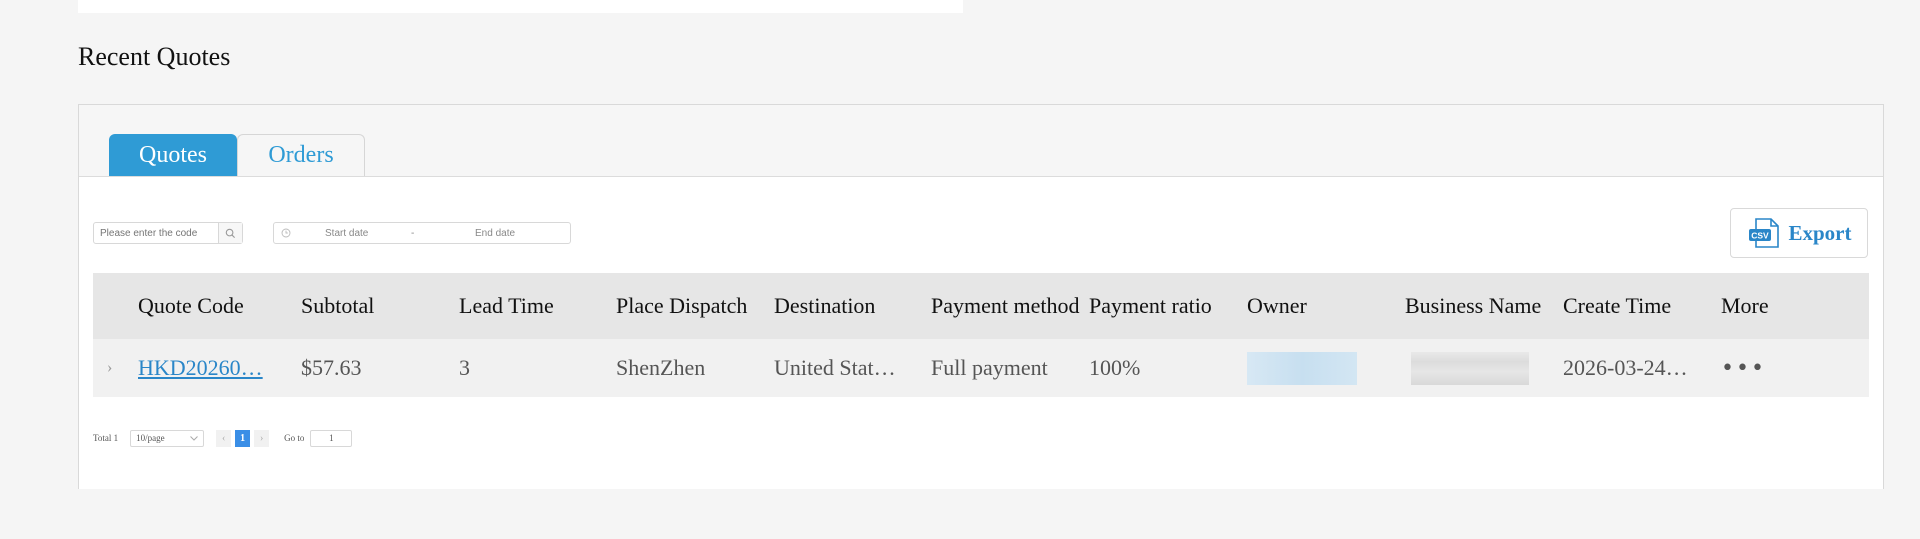 This screenshot has height=539, width=1920. Describe the element at coordinates (1760, 236) in the screenshot. I see `svg-text: CSV` at that location.